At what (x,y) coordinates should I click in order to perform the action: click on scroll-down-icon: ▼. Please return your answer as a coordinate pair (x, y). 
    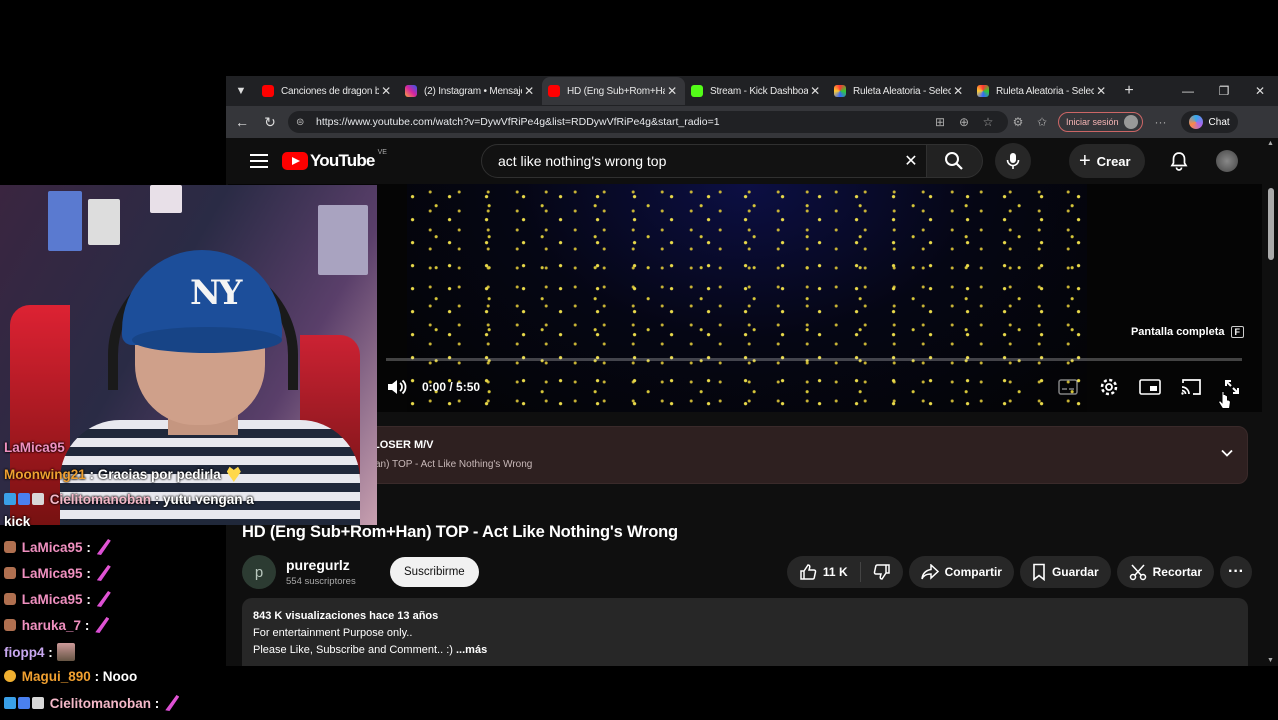
    Looking at the image, I should click on (1270, 660).